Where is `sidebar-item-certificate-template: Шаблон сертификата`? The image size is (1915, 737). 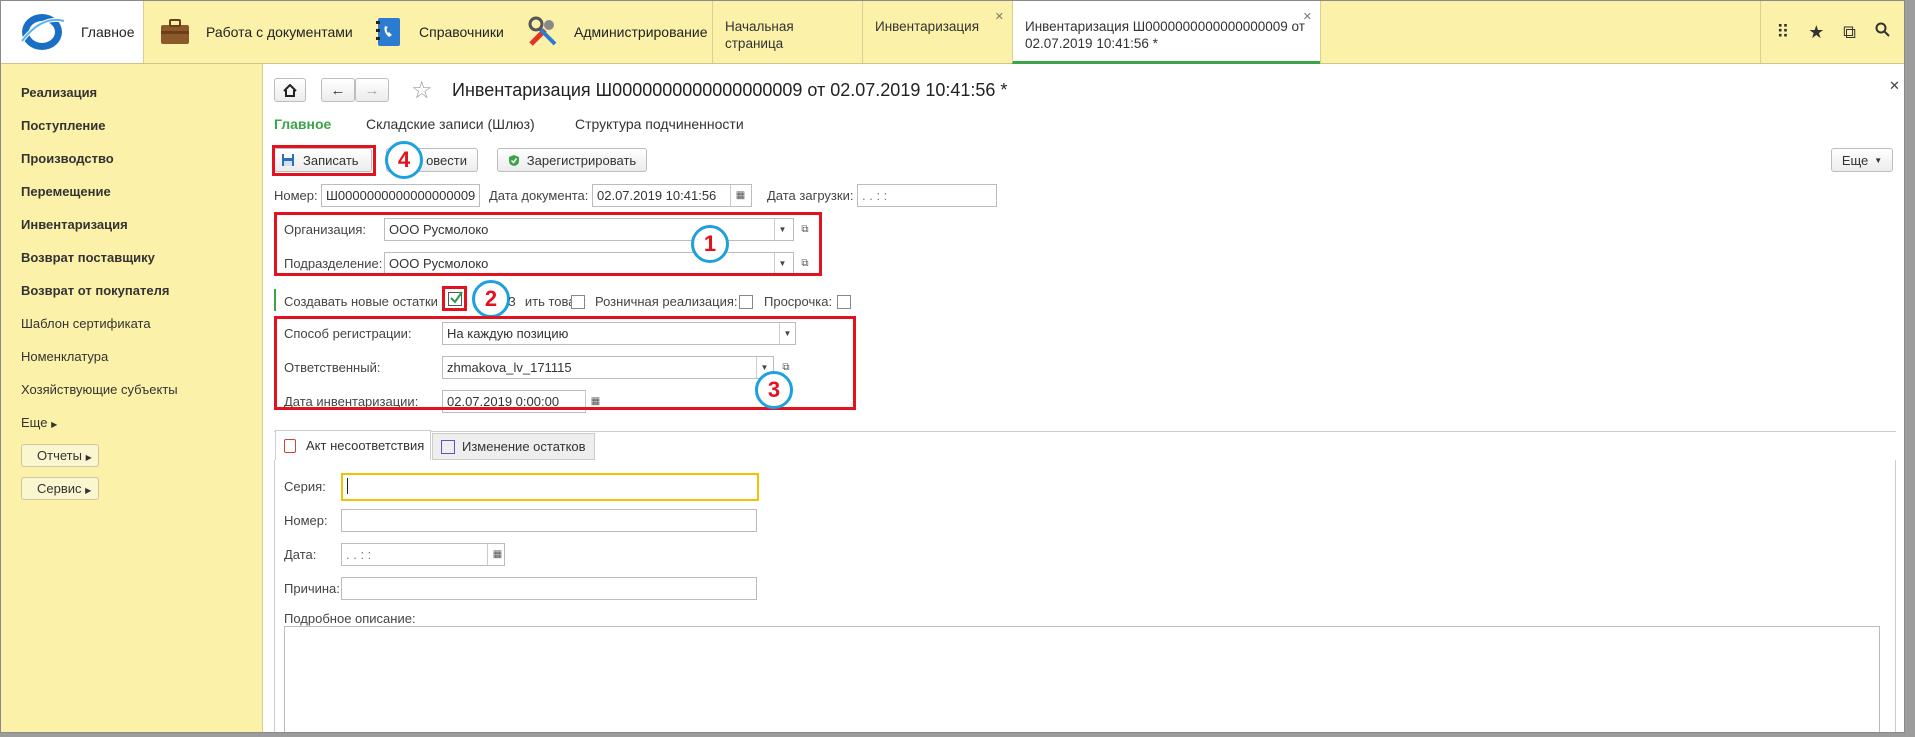 sidebar-item-certificate-template: Шаблон сертификата is located at coordinates (86, 323).